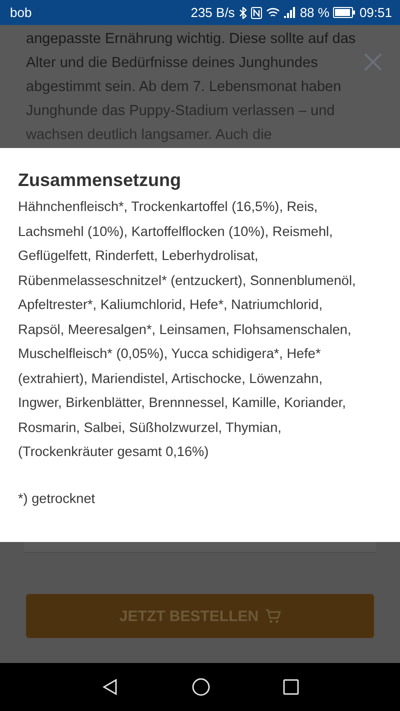  What do you see at coordinates (172, 63) in the screenshot?
I see `article-text: Alter und die Bedürfnisse deines Junghundes` at bounding box center [172, 63].